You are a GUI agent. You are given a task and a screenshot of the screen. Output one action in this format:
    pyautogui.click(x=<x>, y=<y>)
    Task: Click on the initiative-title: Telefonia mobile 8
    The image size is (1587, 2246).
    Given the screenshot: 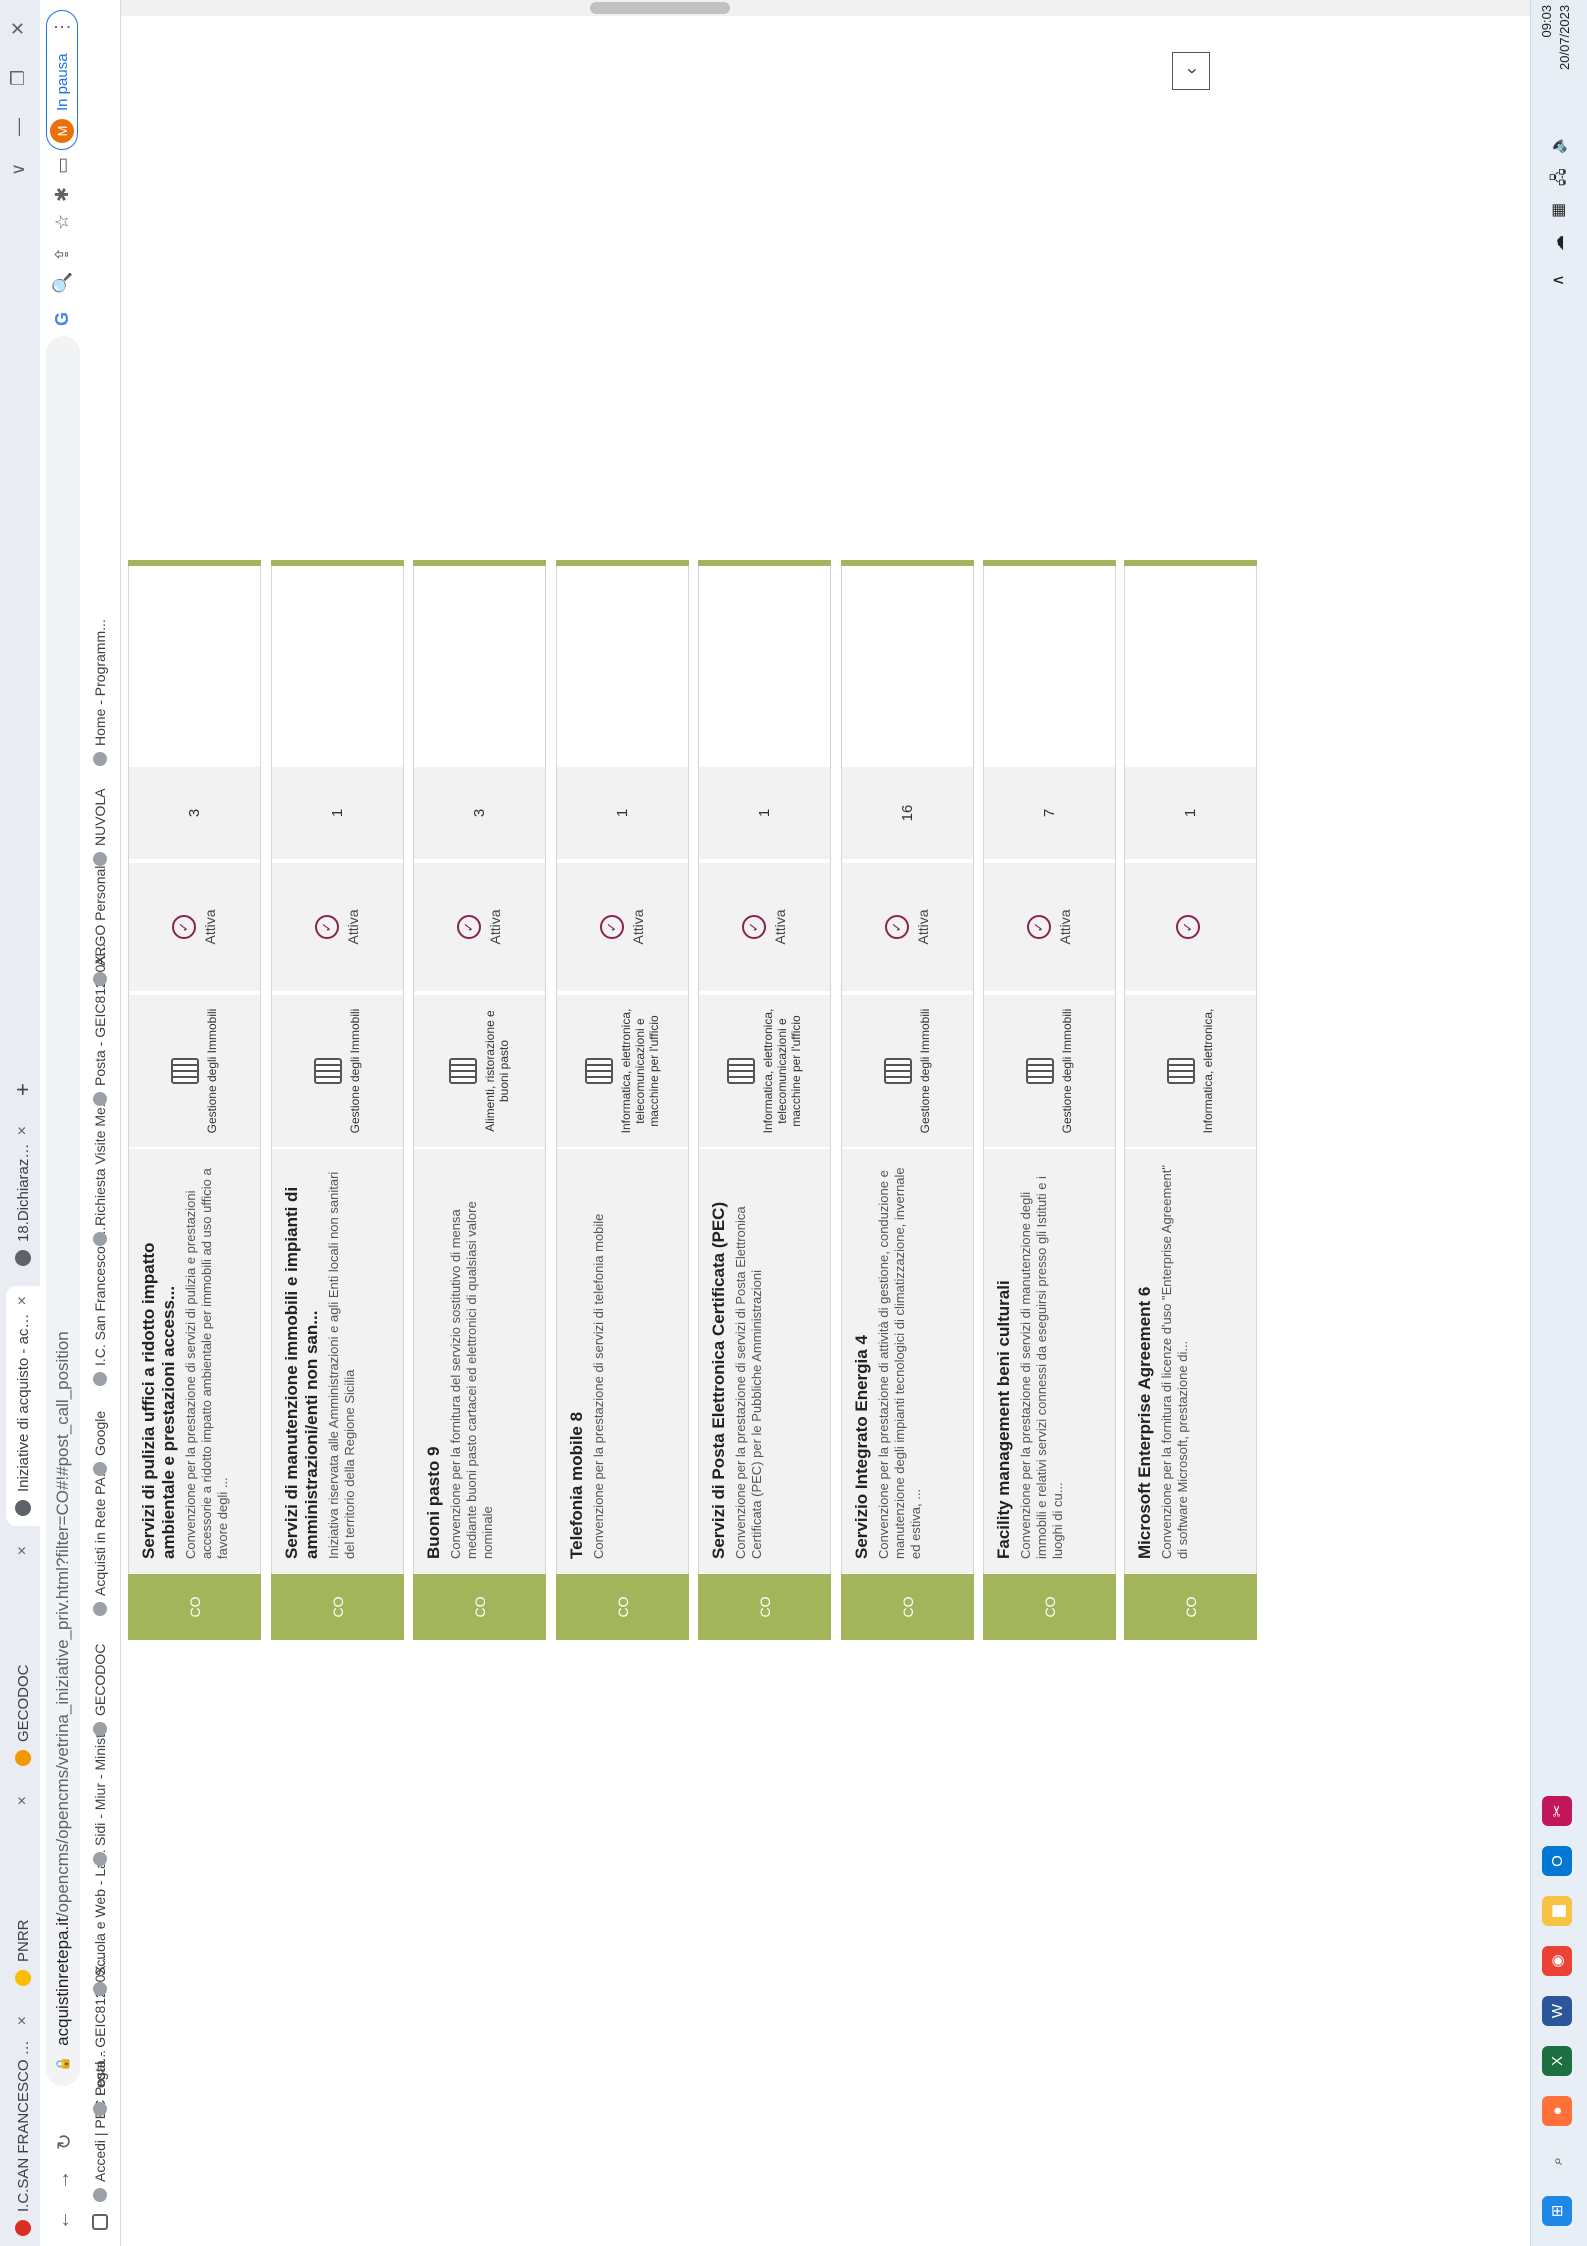 What is the action you would take?
    pyautogui.click(x=577, y=1361)
    